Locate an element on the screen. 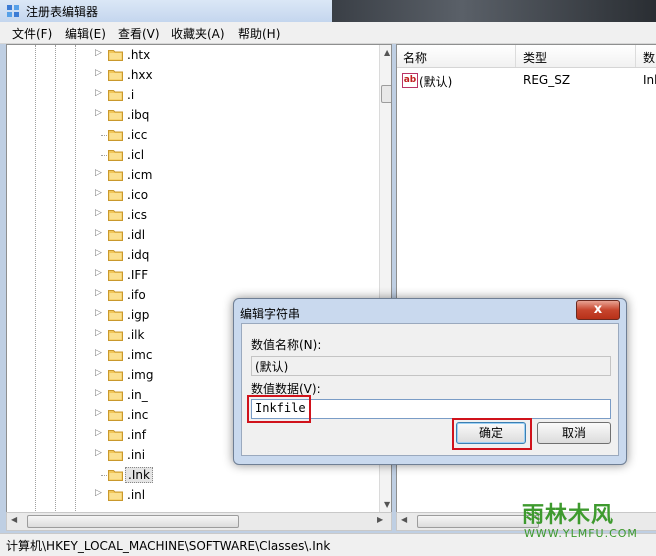 The height and width of the screenshot is (556, 656). tree-item: .icc is located at coordinates (192, 135).